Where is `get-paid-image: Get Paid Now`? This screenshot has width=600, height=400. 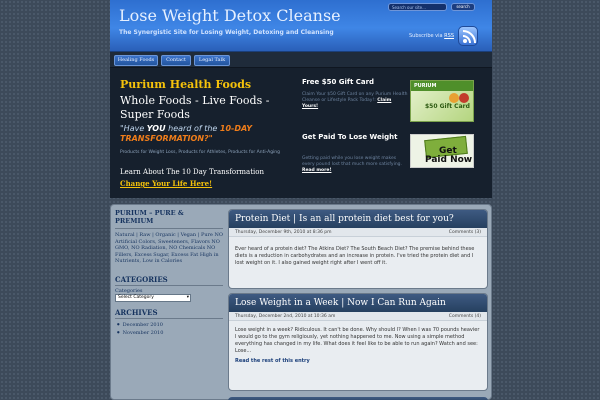 get-paid-image: Get Paid Now is located at coordinates (442, 151).